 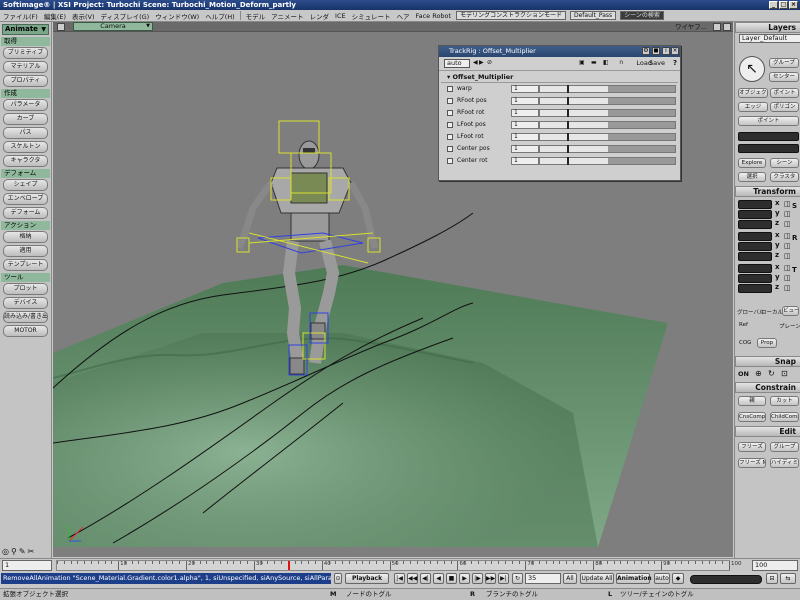 I want to click on edit-header: Edit, so click(x=767, y=431).